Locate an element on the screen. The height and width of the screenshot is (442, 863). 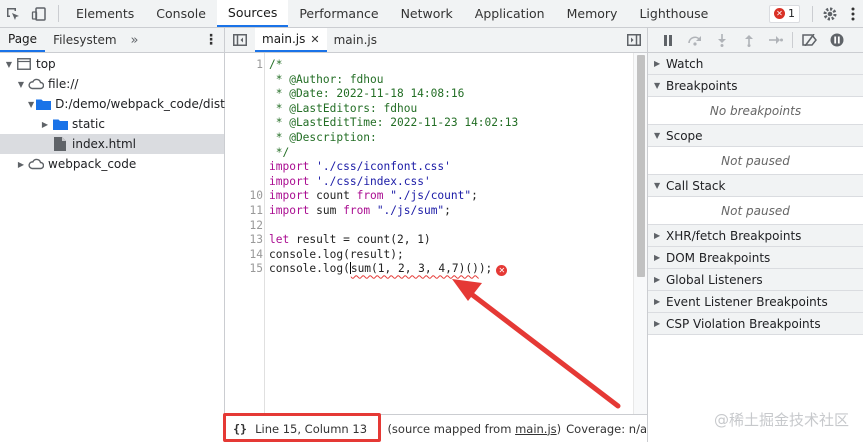
line-number: 14 is located at coordinates (244, 255).